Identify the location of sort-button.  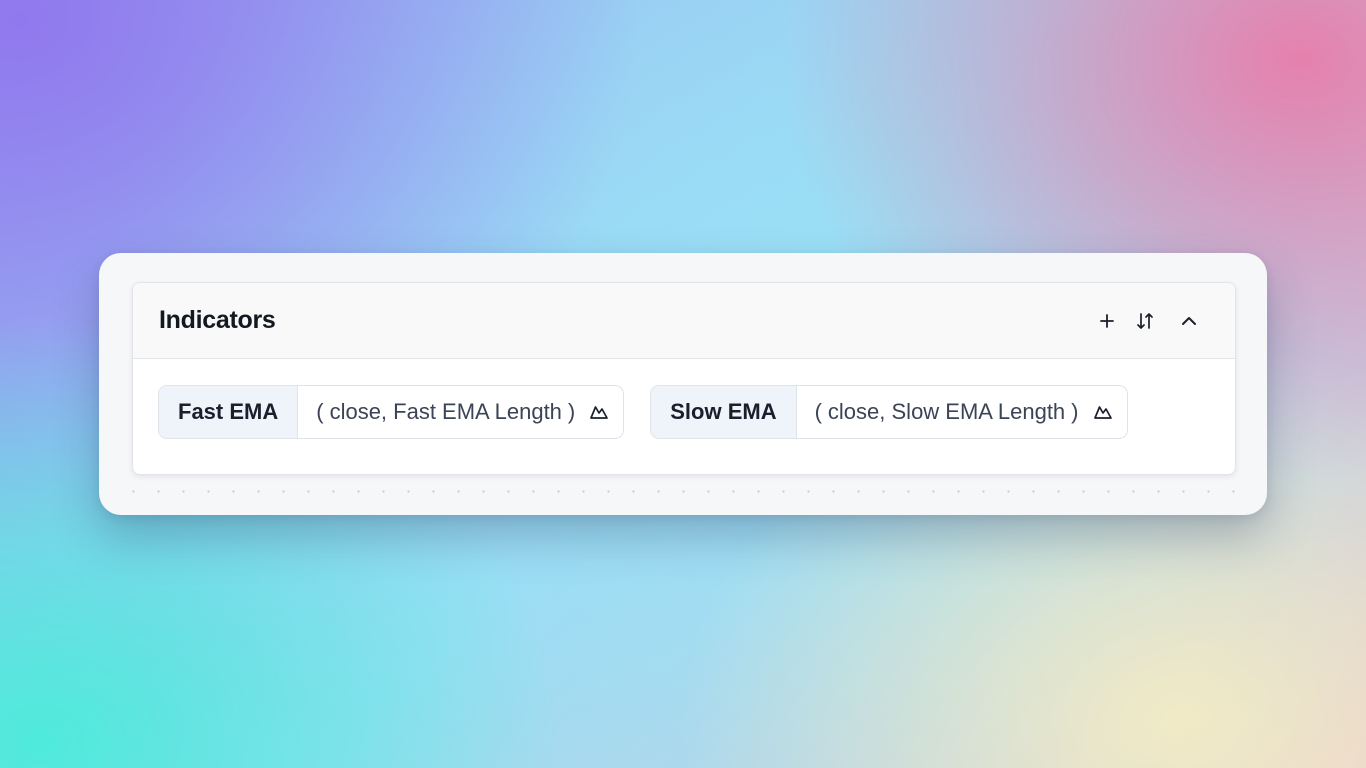
(1145, 321).